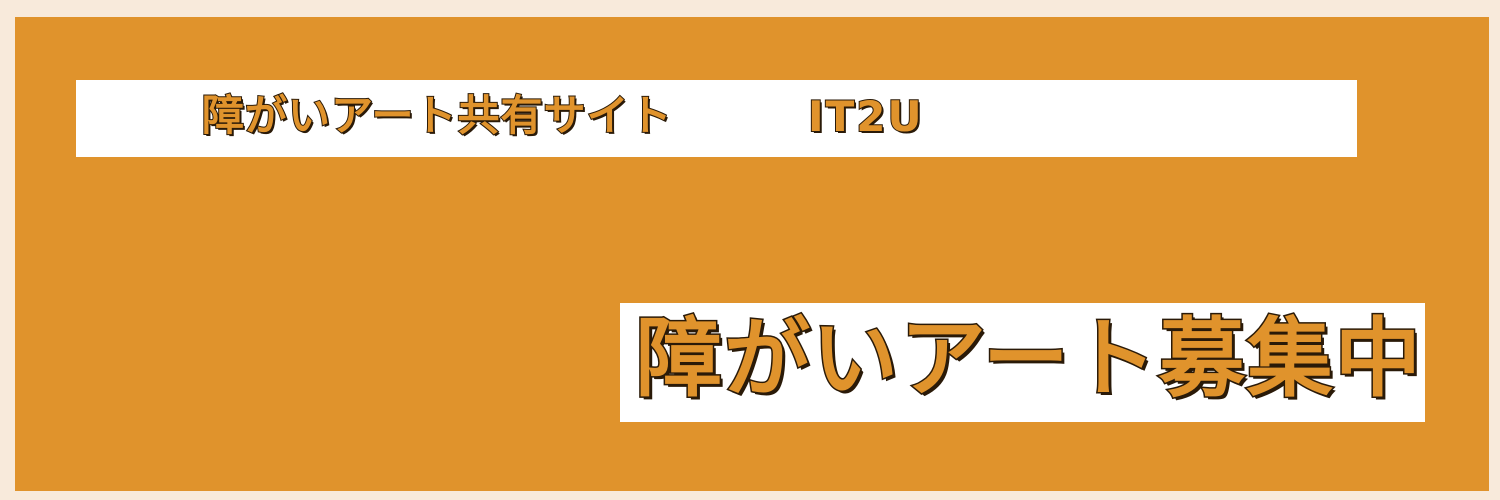 The height and width of the screenshot is (500, 1500). Describe the element at coordinates (1029, 359) in the screenshot. I see `headline-text: 障がいアート募集中` at that location.